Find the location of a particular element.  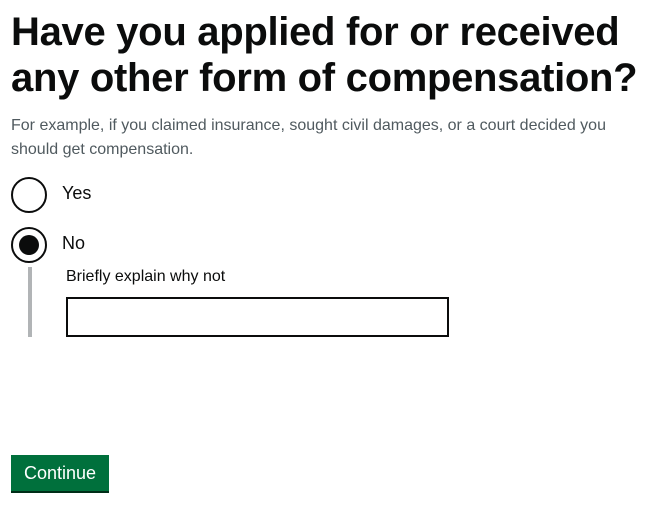

conditional-reveal: Briefly explain why not is located at coordinates (331, 305).